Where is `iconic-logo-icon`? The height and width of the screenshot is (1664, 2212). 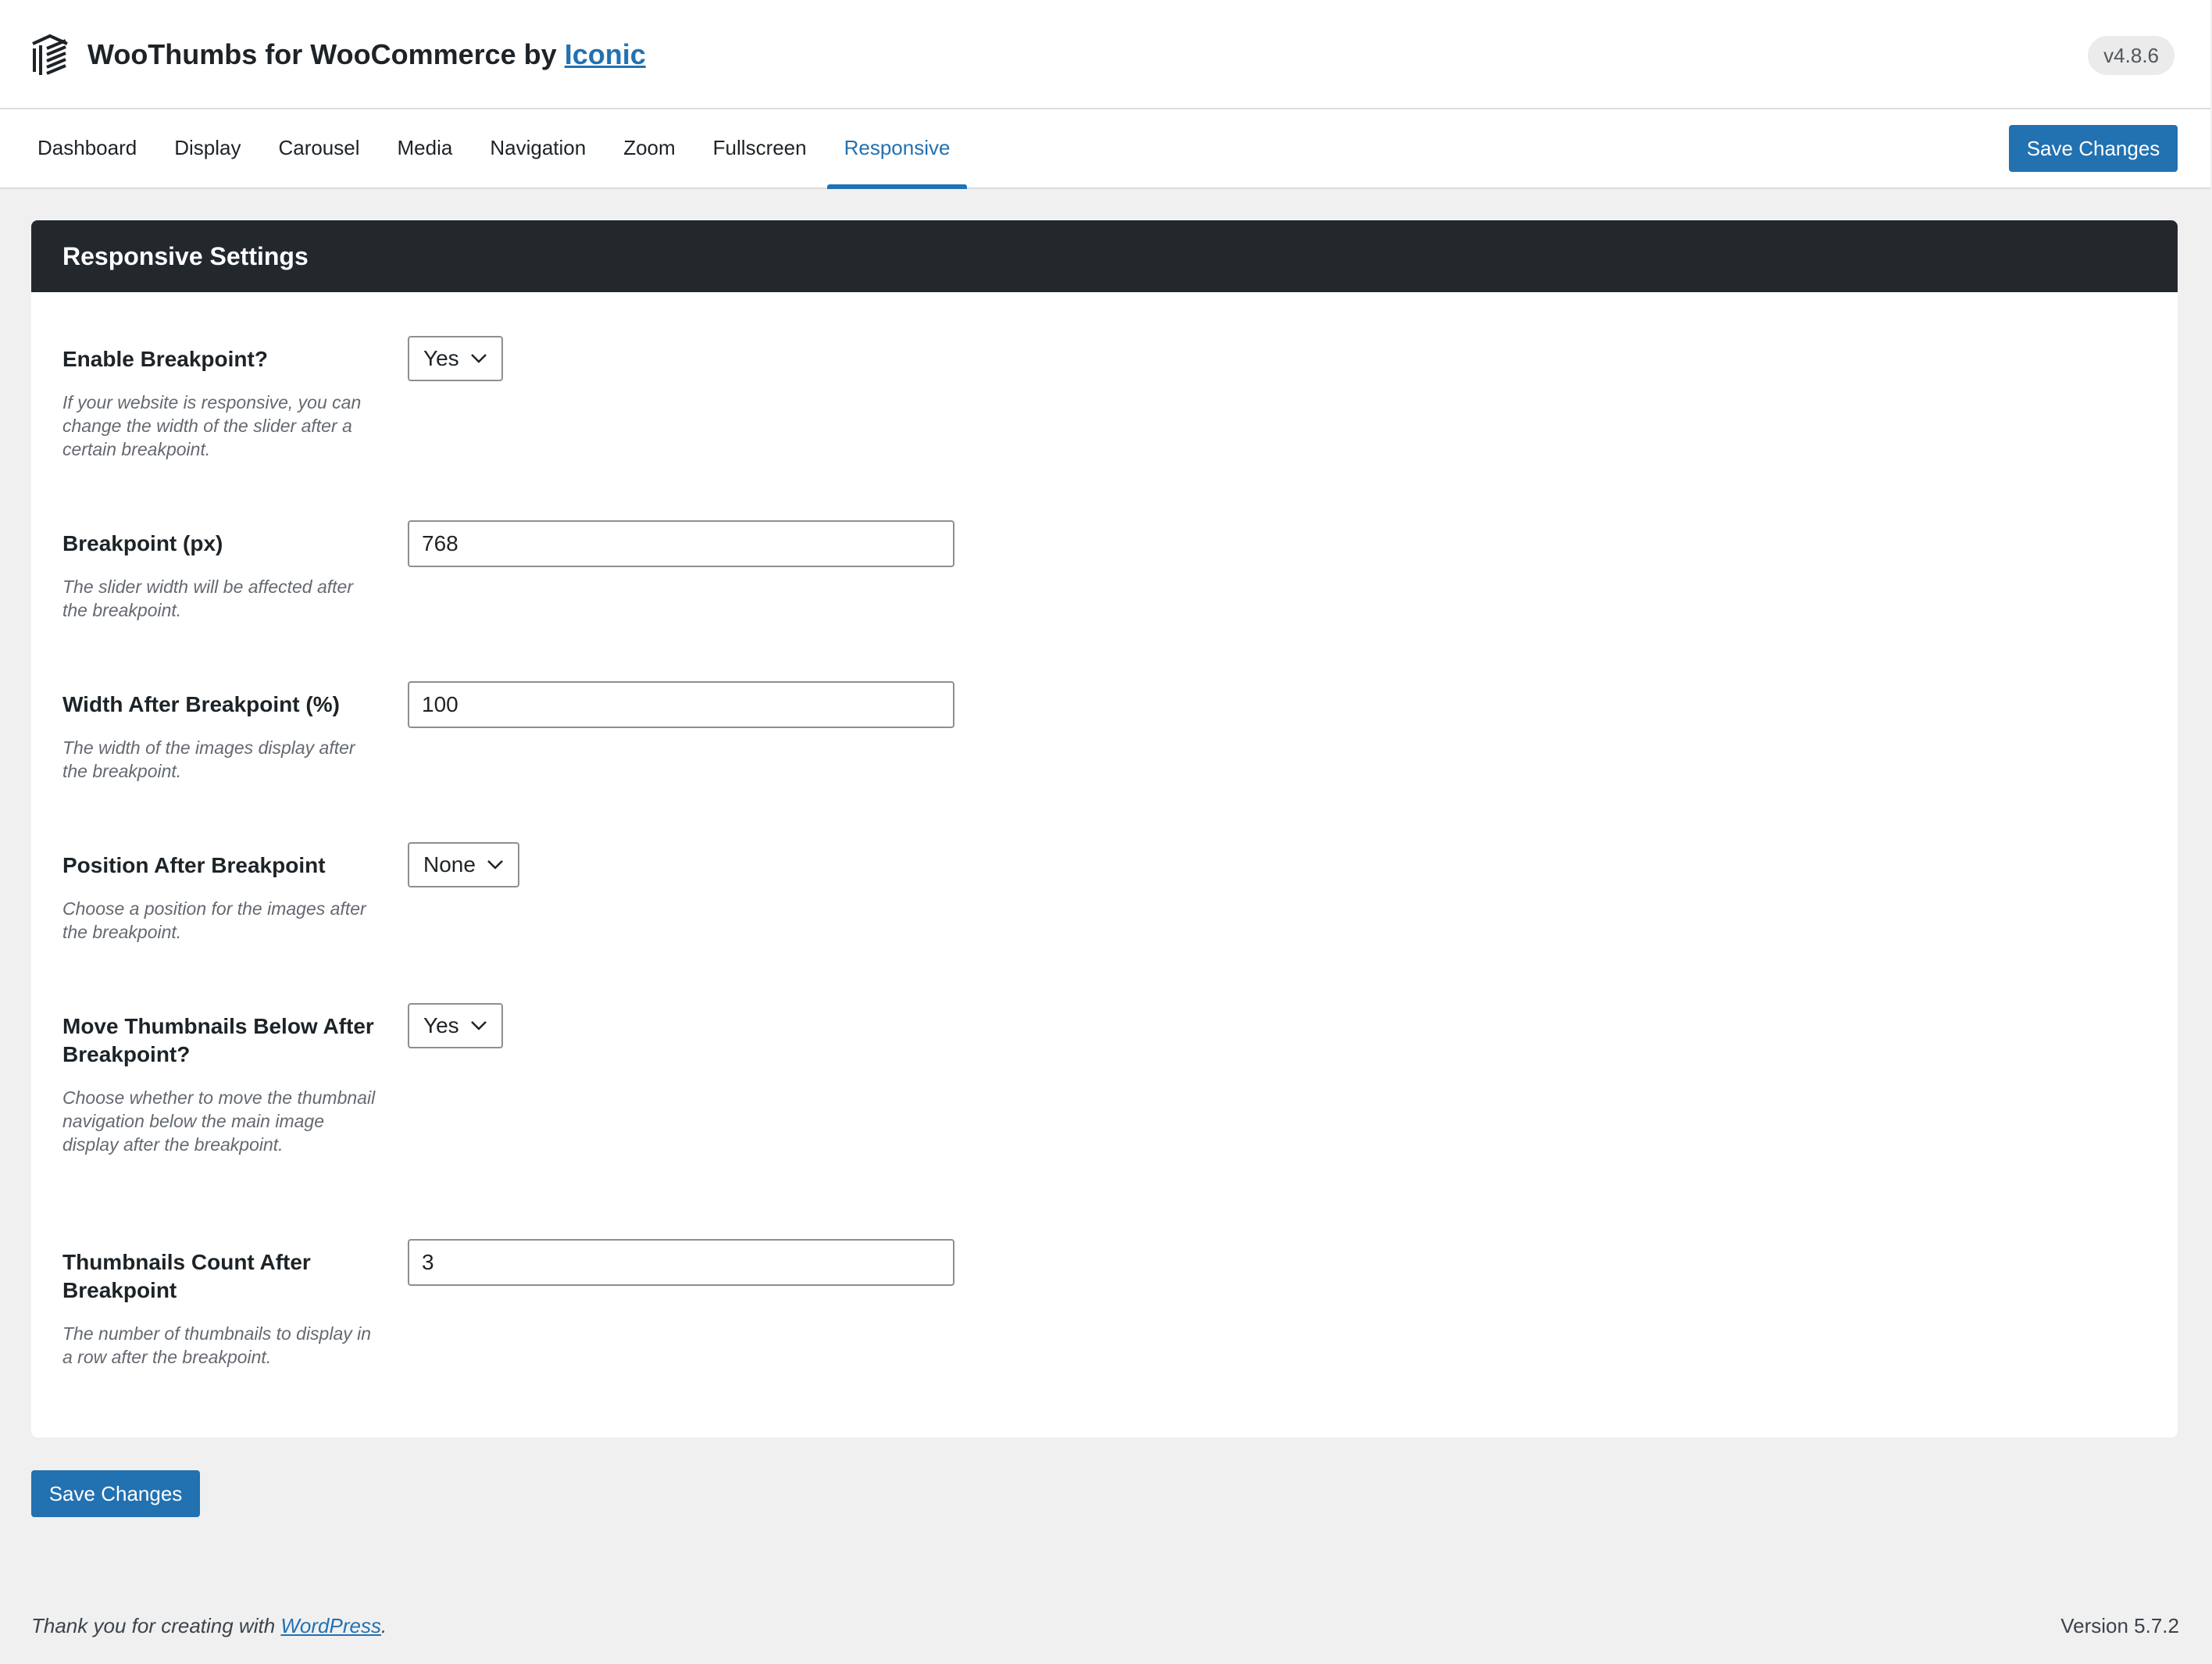
iconic-logo-icon is located at coordinates (50, 54).